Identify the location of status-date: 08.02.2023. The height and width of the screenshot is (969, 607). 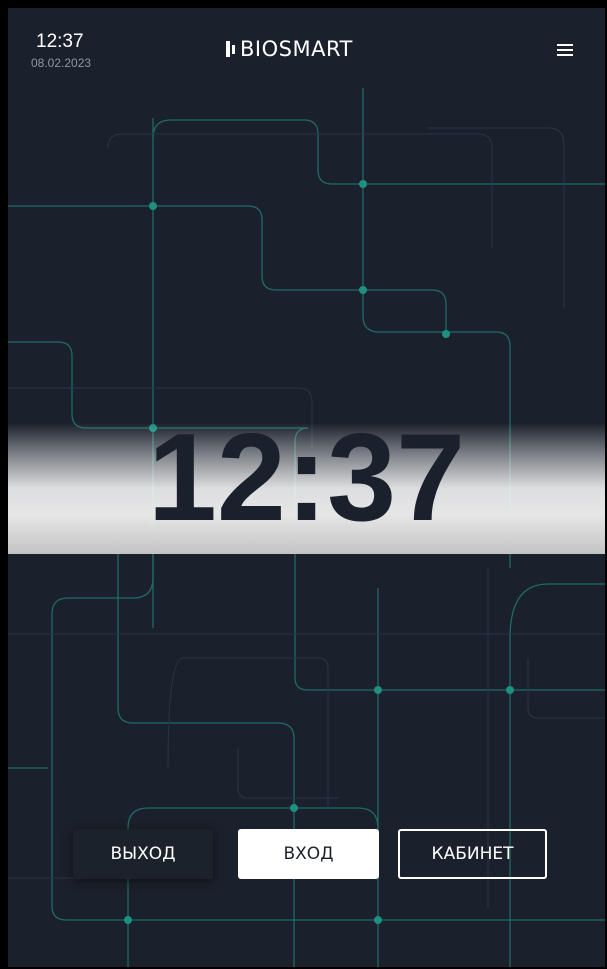
(61, 63).